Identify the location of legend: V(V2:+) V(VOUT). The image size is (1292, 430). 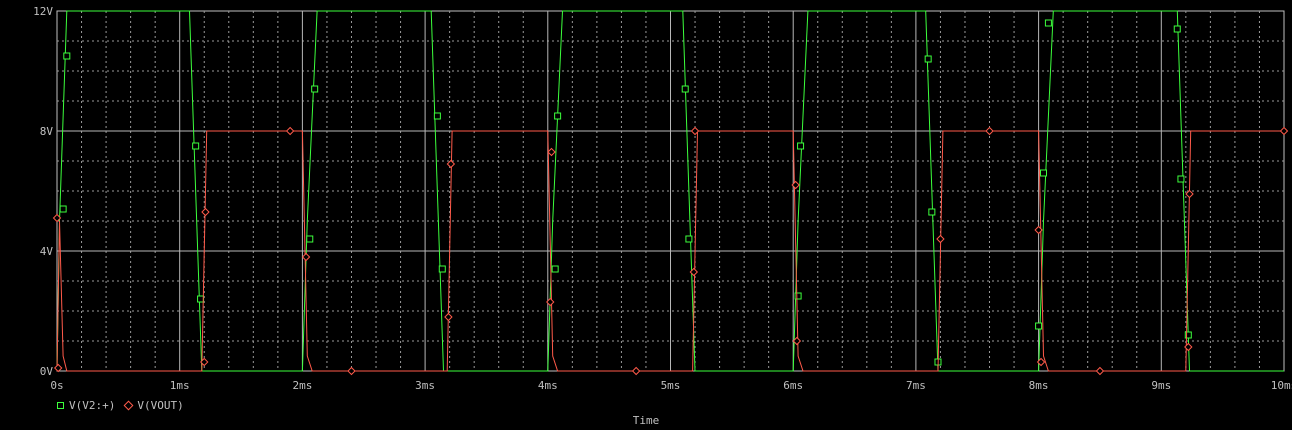
(125, 405).